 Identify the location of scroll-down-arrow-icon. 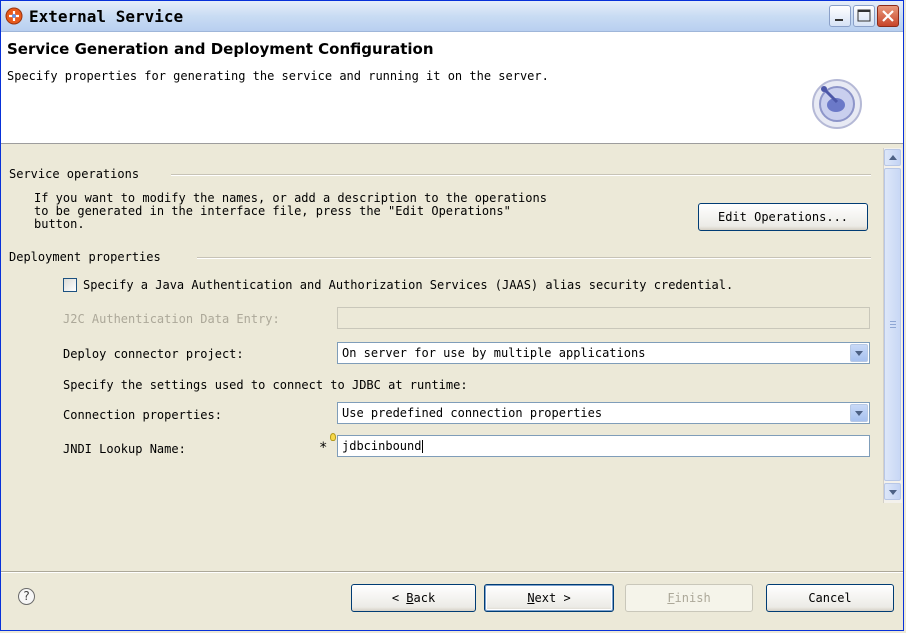
(892, 491).